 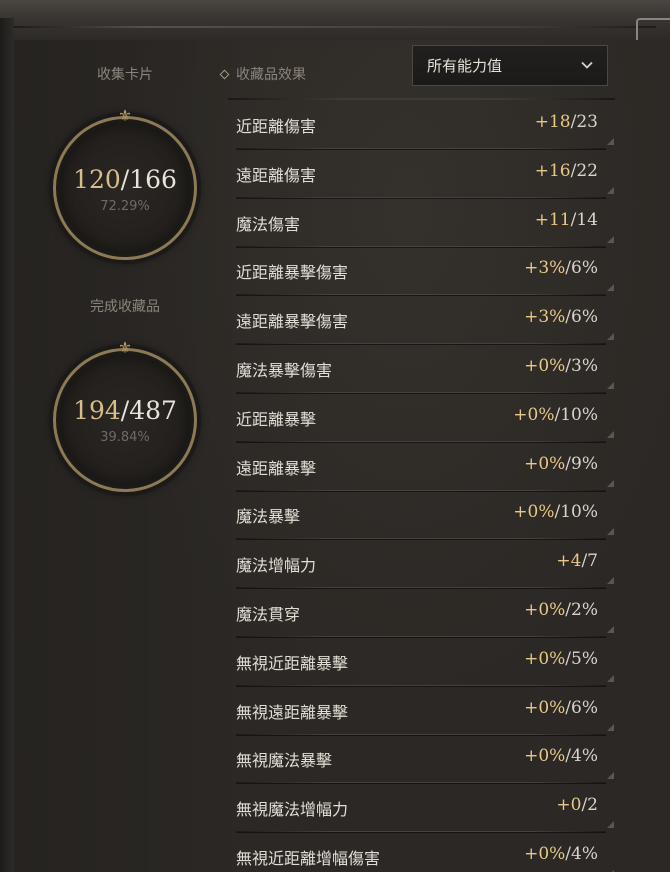 What do you see at coordinates (276, 175) in the screenshot?
I see `effect-label: 遠距離傷害` at bounding box center [276, 175].